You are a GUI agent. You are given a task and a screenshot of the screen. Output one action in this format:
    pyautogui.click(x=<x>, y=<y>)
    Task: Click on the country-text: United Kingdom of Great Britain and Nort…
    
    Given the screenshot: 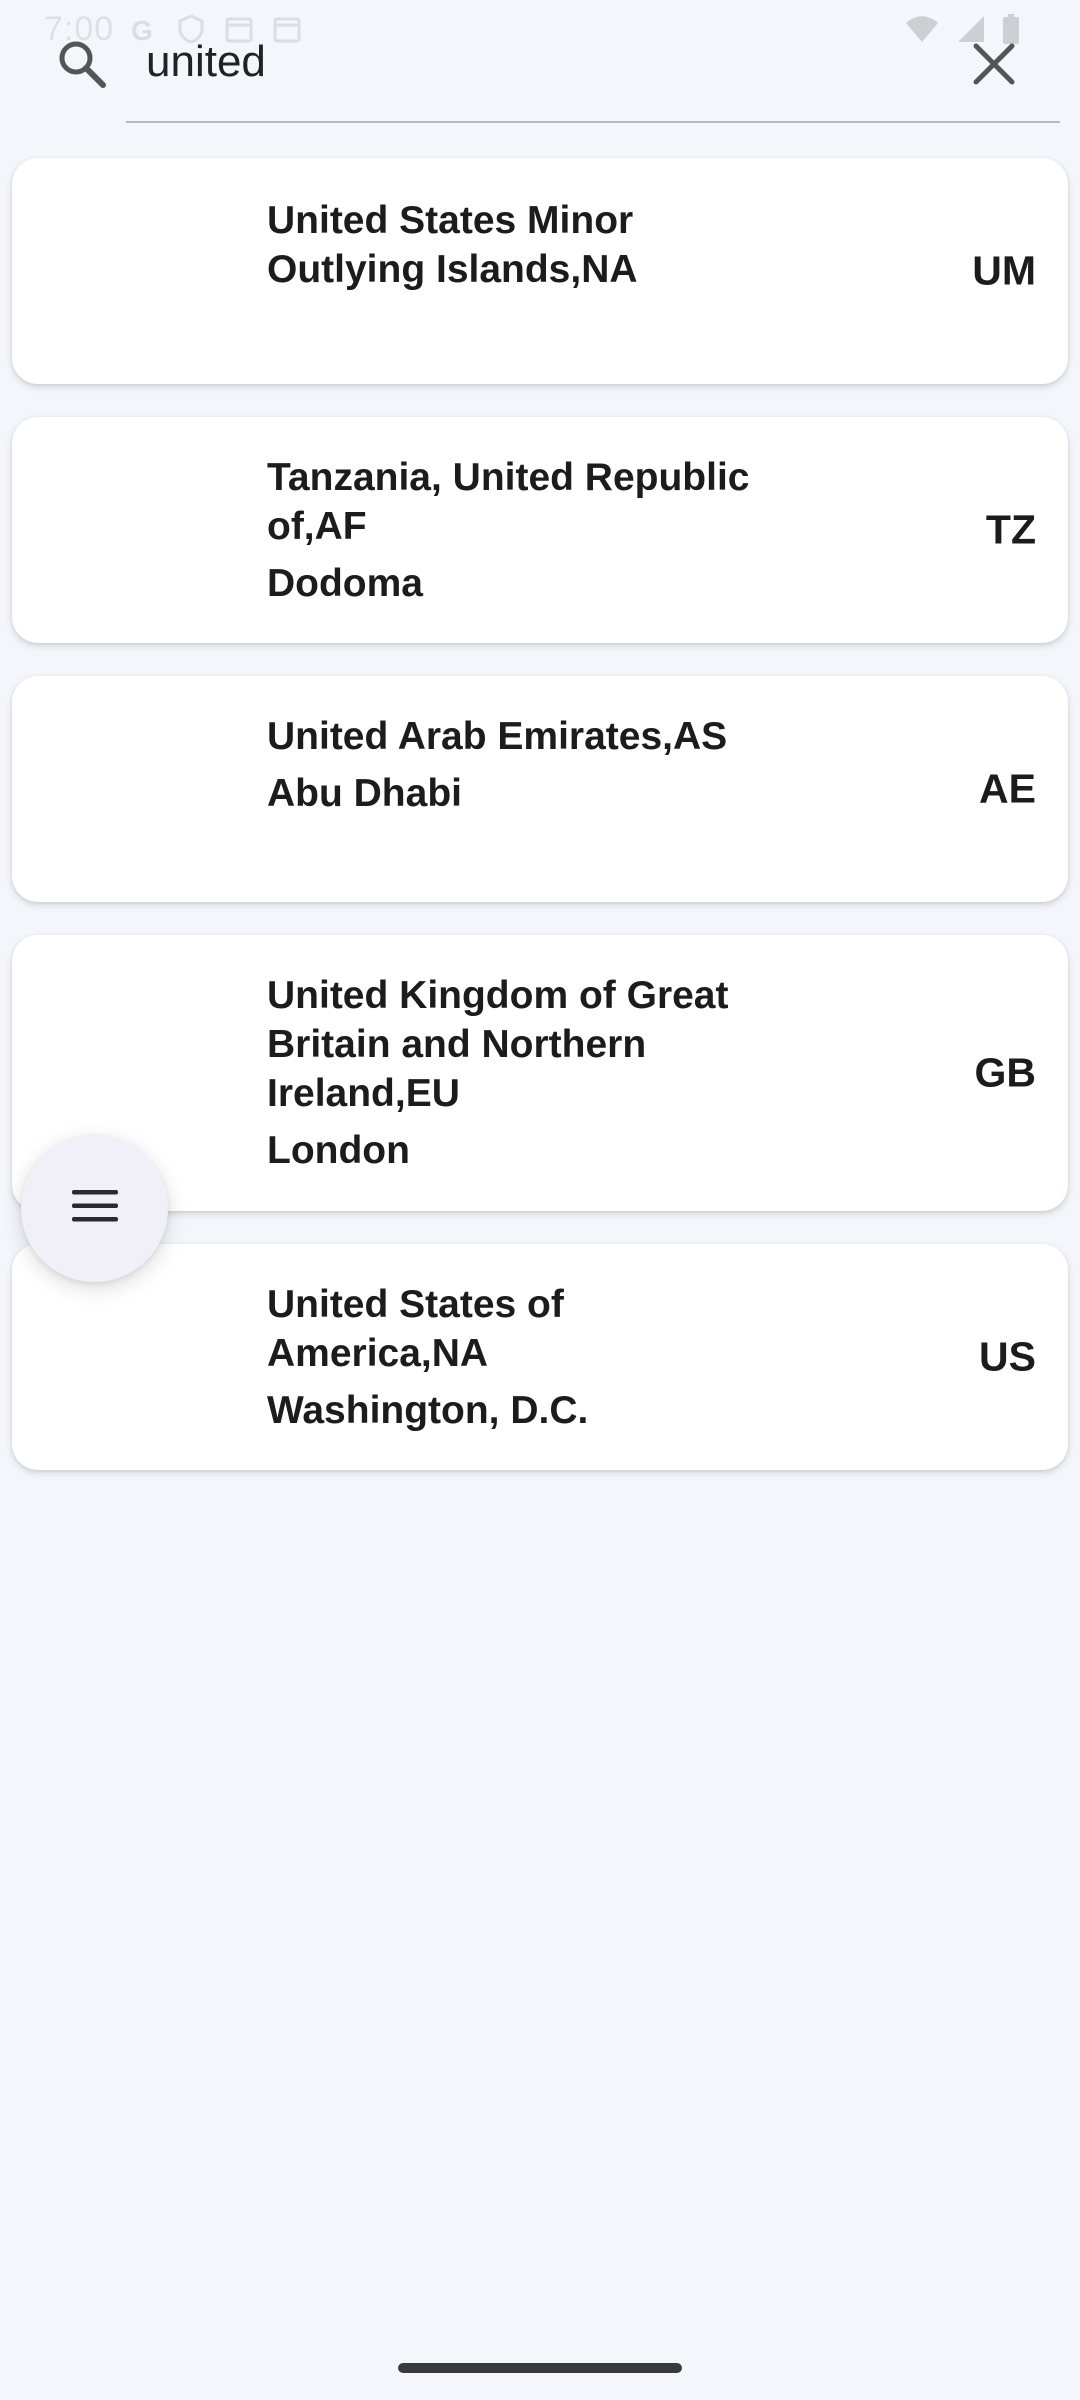 What is the action you would take?
    pyautogui.click(x=517, y=1073)
    